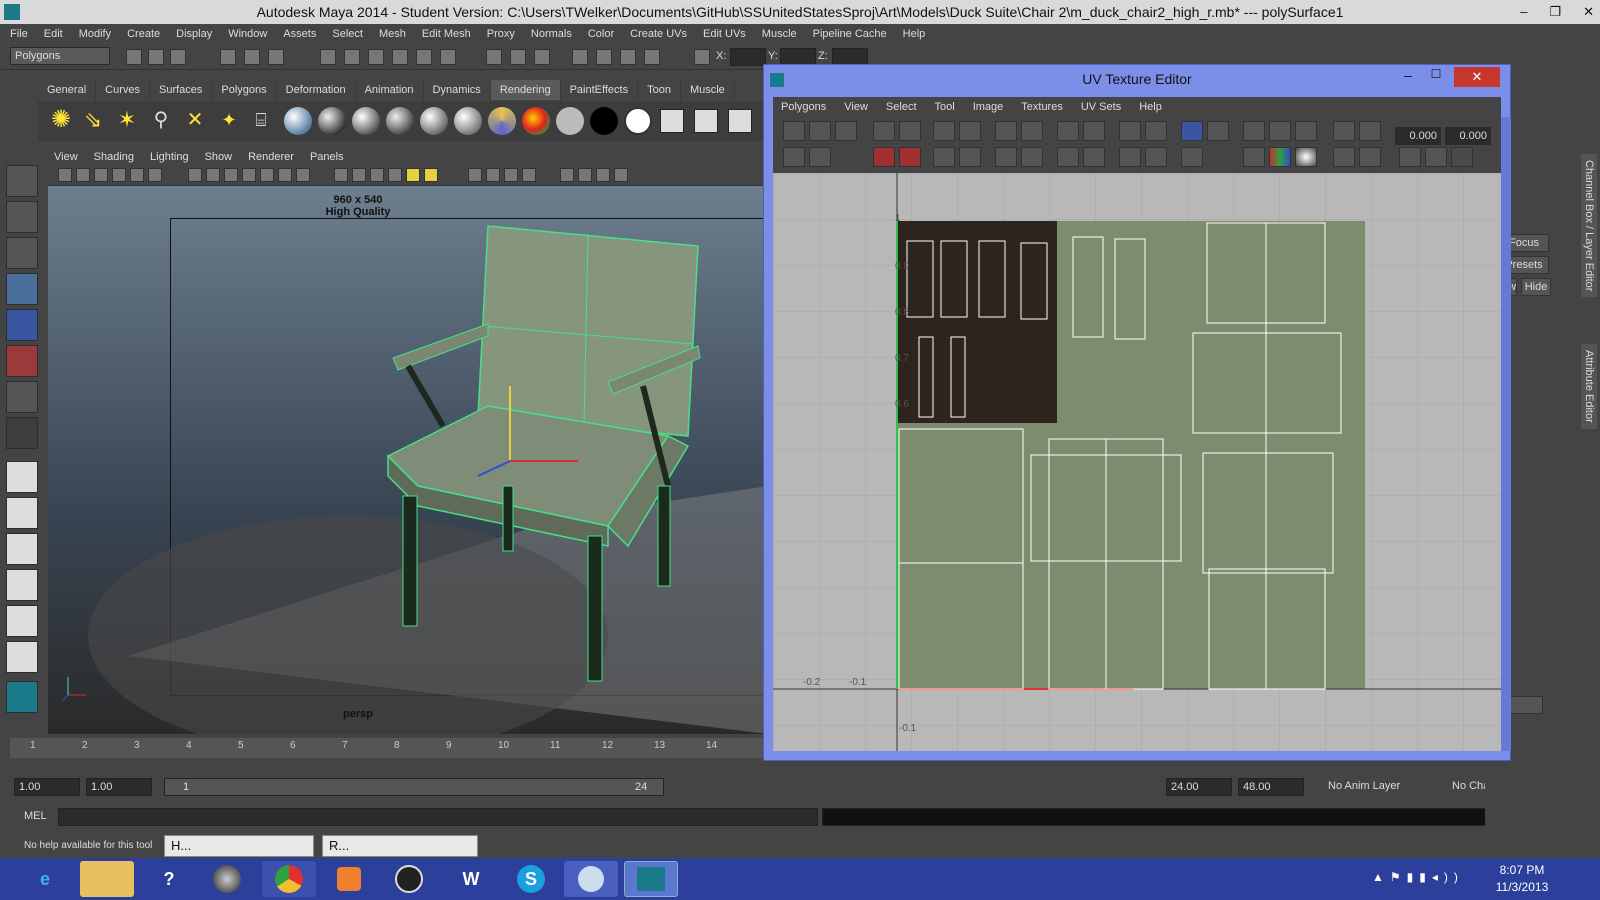  I want to click on area-light-icon: ✕, so click(195, 120).